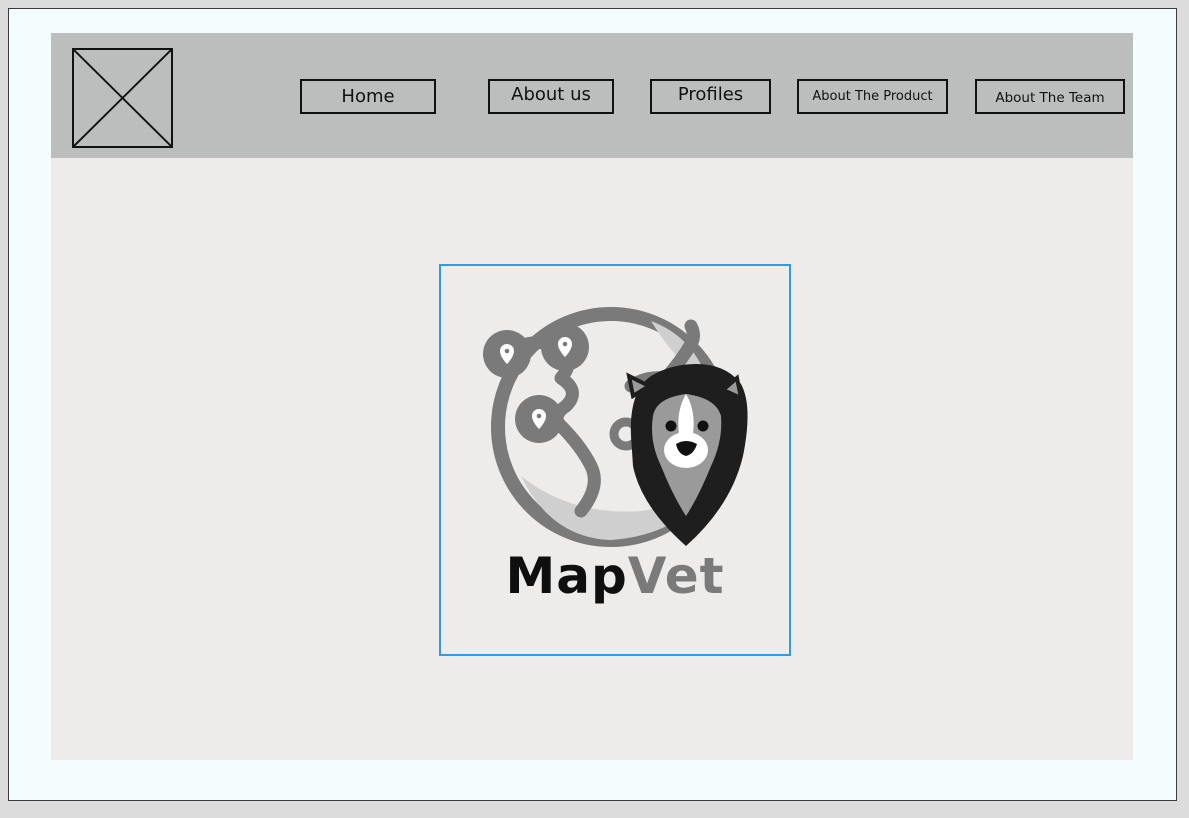 The width and height of the screenshot is (1189, 818). Describe the element at coordinates (872, 96) in the screenshot. I see `nav-about-product-button: About The Product` at that location.